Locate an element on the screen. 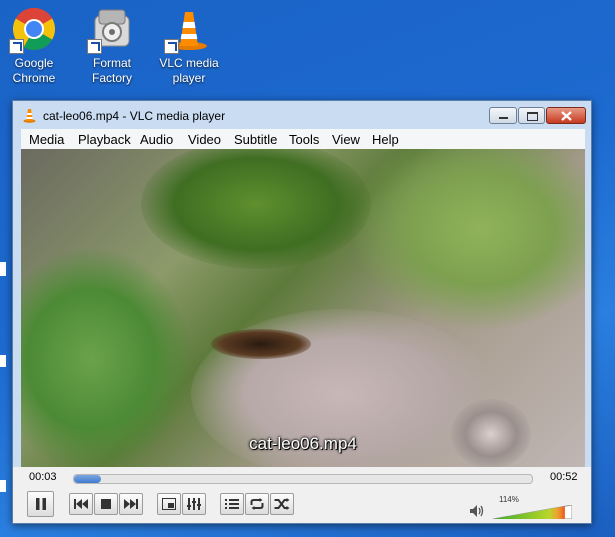 This screenshot has width=615, height=537. previous-icon is located at coordinates (81, 504).